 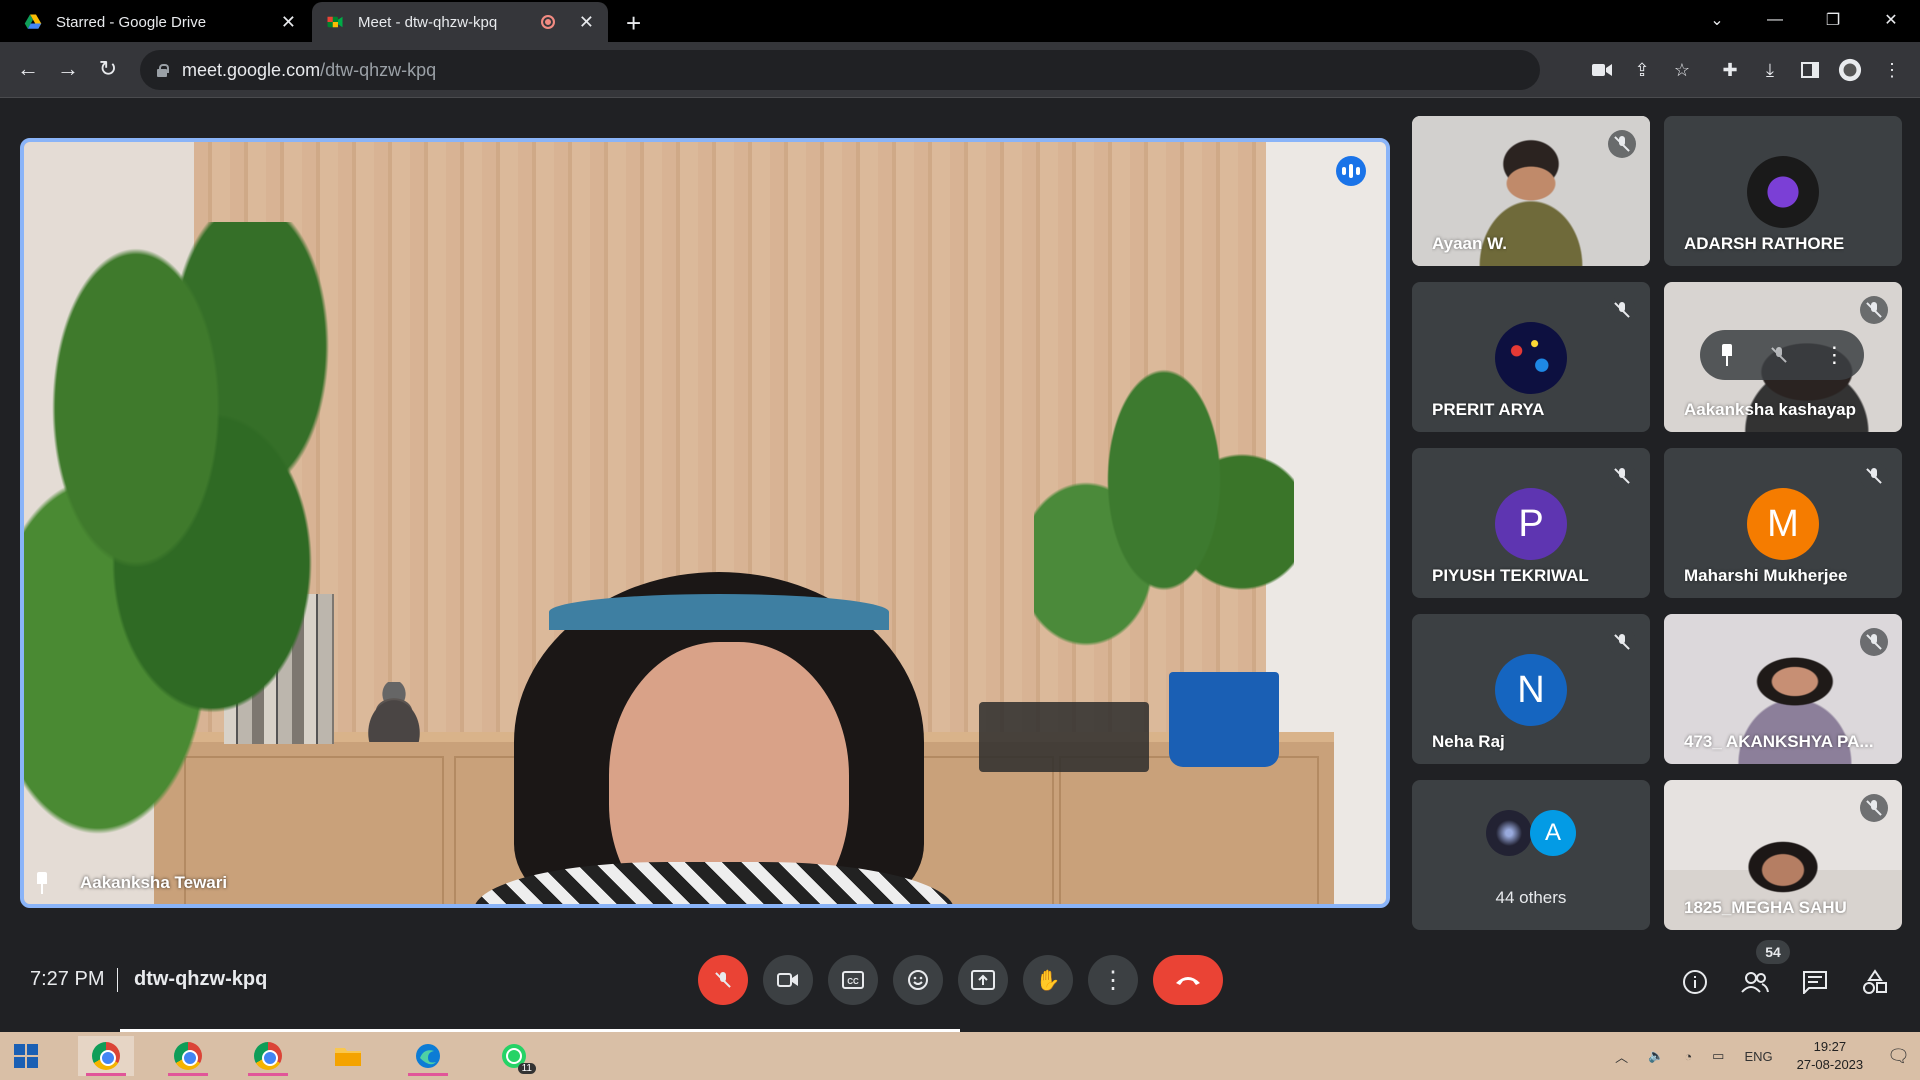 I want to click on raise-hand-button: ✋, so click(x=1048, y=980).